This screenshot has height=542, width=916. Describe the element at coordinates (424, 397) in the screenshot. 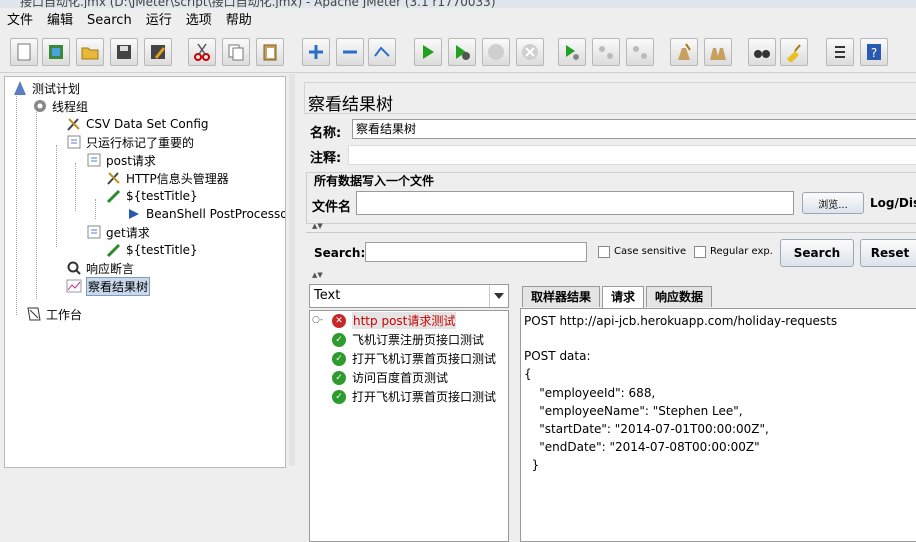

I see `result-label: 打开飞机订票首页接口测试` at that location.